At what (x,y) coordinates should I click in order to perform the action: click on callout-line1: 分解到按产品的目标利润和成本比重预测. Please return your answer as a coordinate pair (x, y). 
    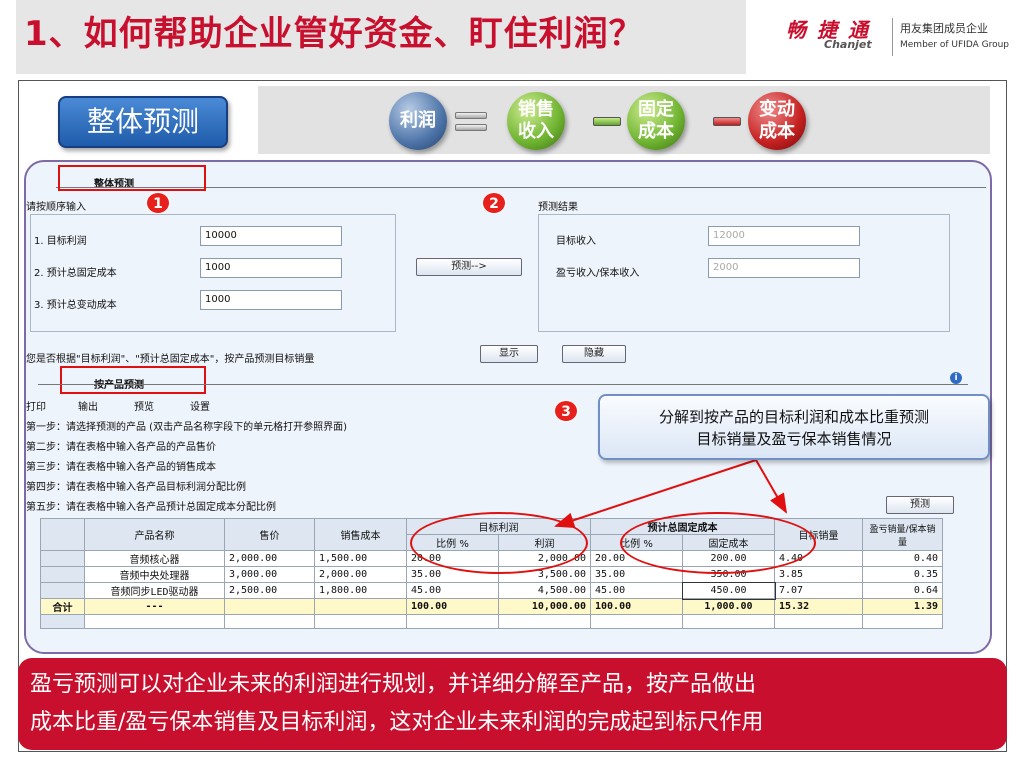
    Looking at the image, I should click on (793, 417).